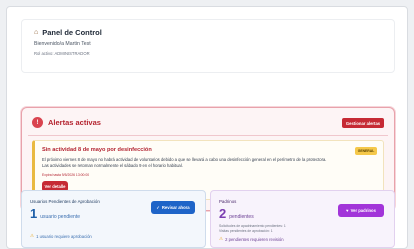  I want to click on view-sponsors-label: Ver padrinos, so click(363, 210).